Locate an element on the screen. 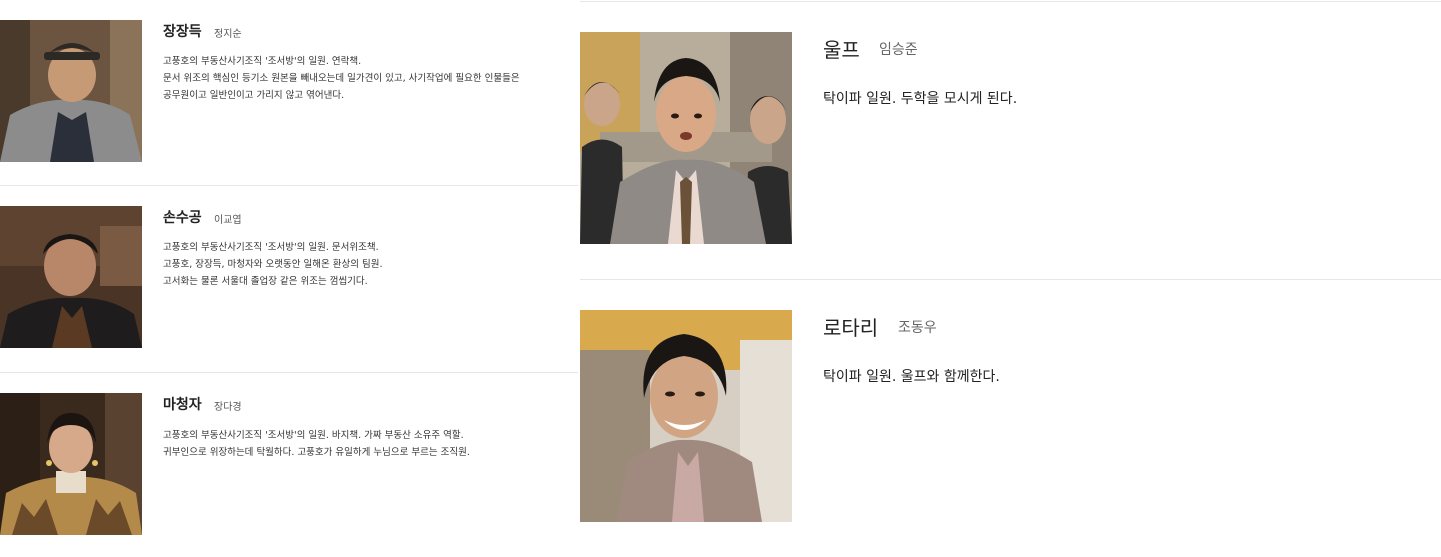 The height and width of the screenshot is (557, 1441). cast-name: 장장득 is located at coordinates (182, 32).